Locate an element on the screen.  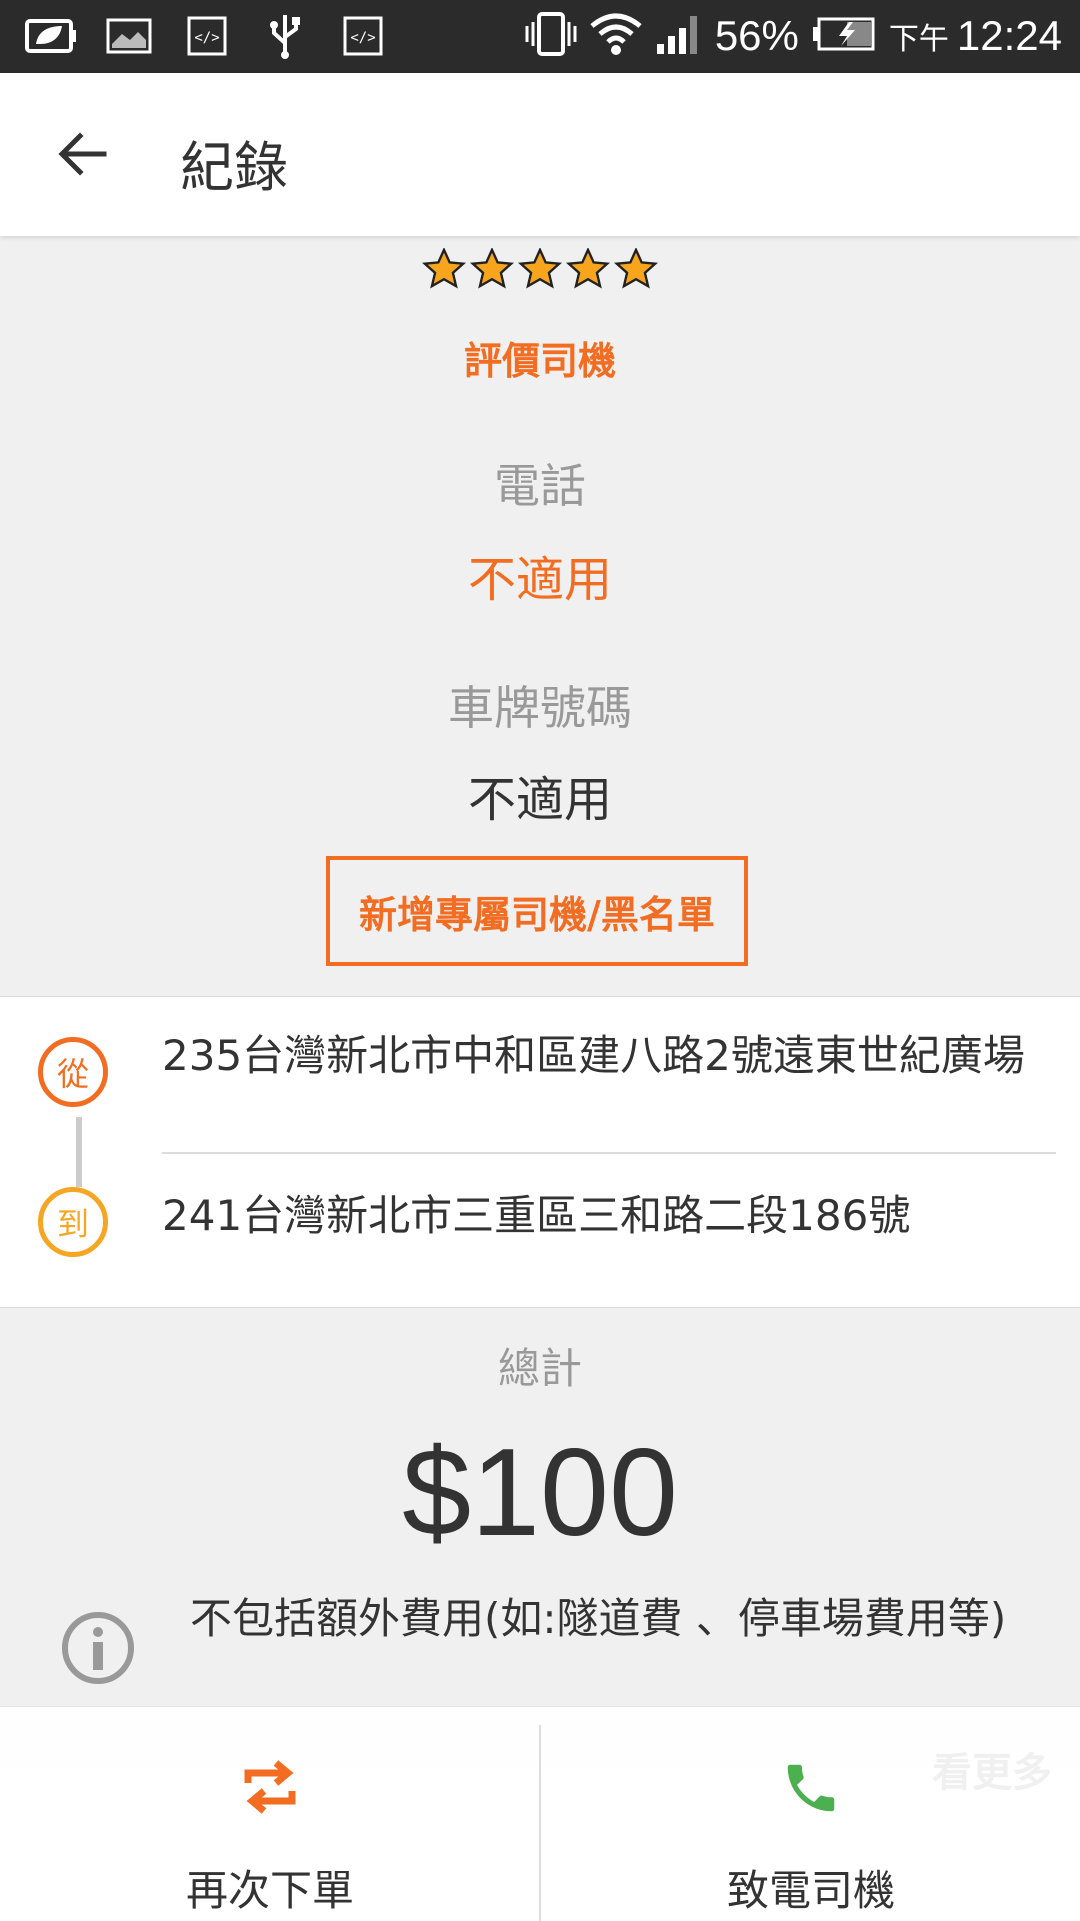
reorder-label: 再次下單 is located at coordinates (269, 1890).